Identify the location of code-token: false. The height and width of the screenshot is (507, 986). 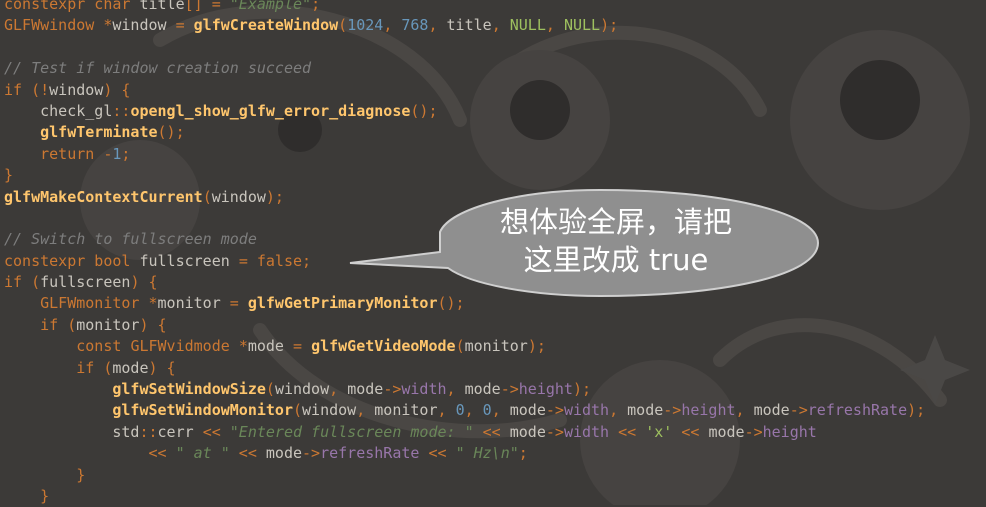
(279, 260).